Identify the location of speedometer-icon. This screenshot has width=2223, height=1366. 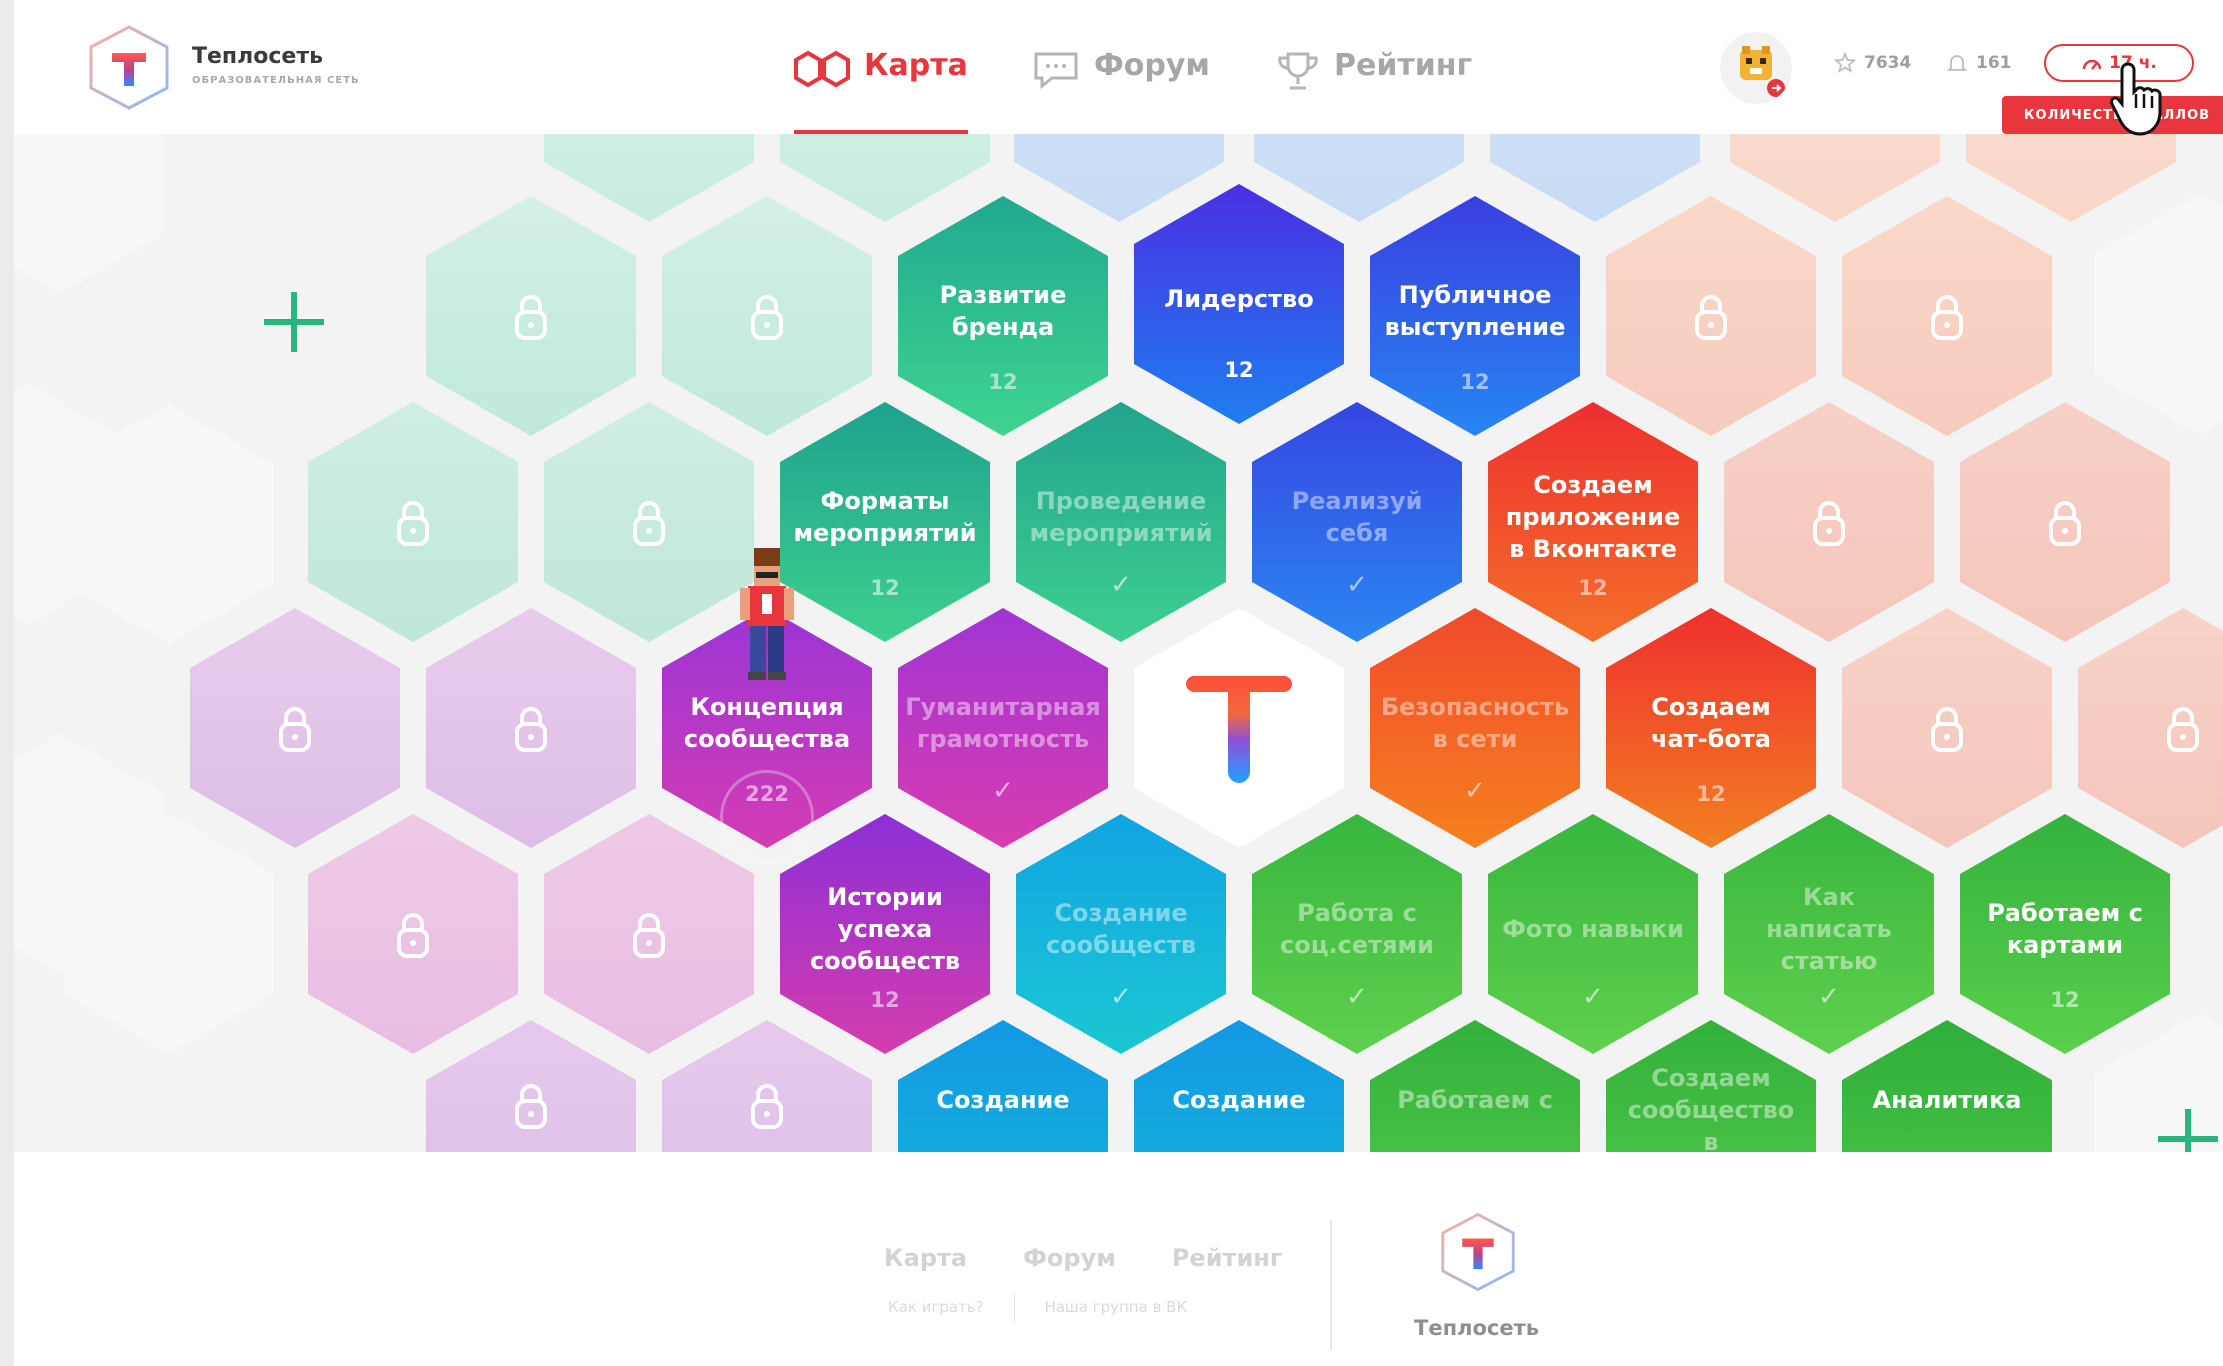
(2092, 64).